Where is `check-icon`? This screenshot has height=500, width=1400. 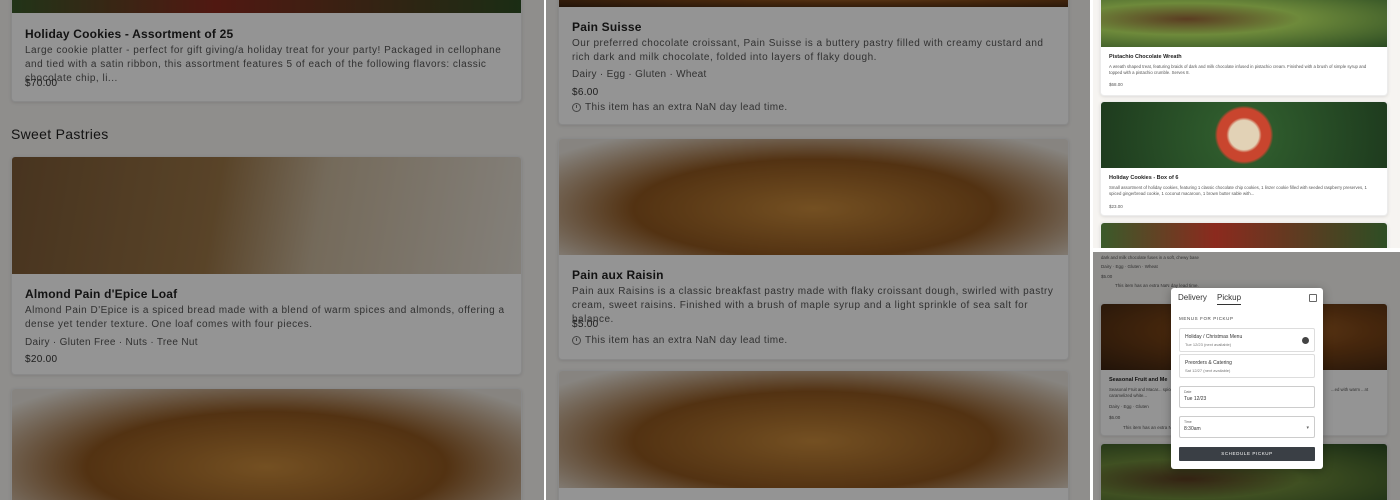
check-icon is located at coordinates (1305, 340).